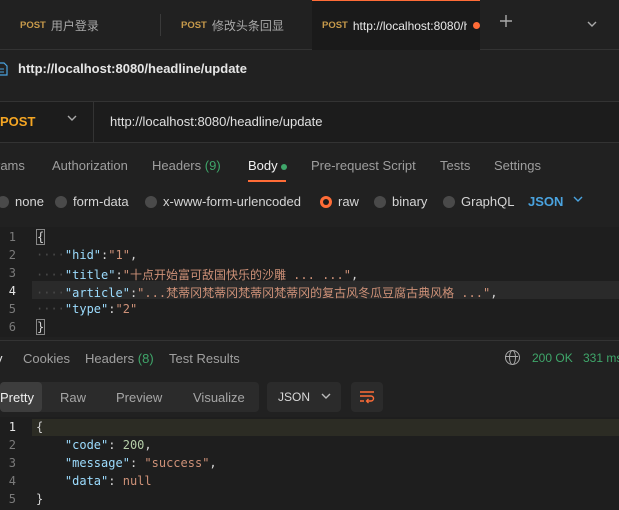 The height and width of the screenshot is (510, 619). I want to click on view-preview-button: Preview, so click(139, 397).